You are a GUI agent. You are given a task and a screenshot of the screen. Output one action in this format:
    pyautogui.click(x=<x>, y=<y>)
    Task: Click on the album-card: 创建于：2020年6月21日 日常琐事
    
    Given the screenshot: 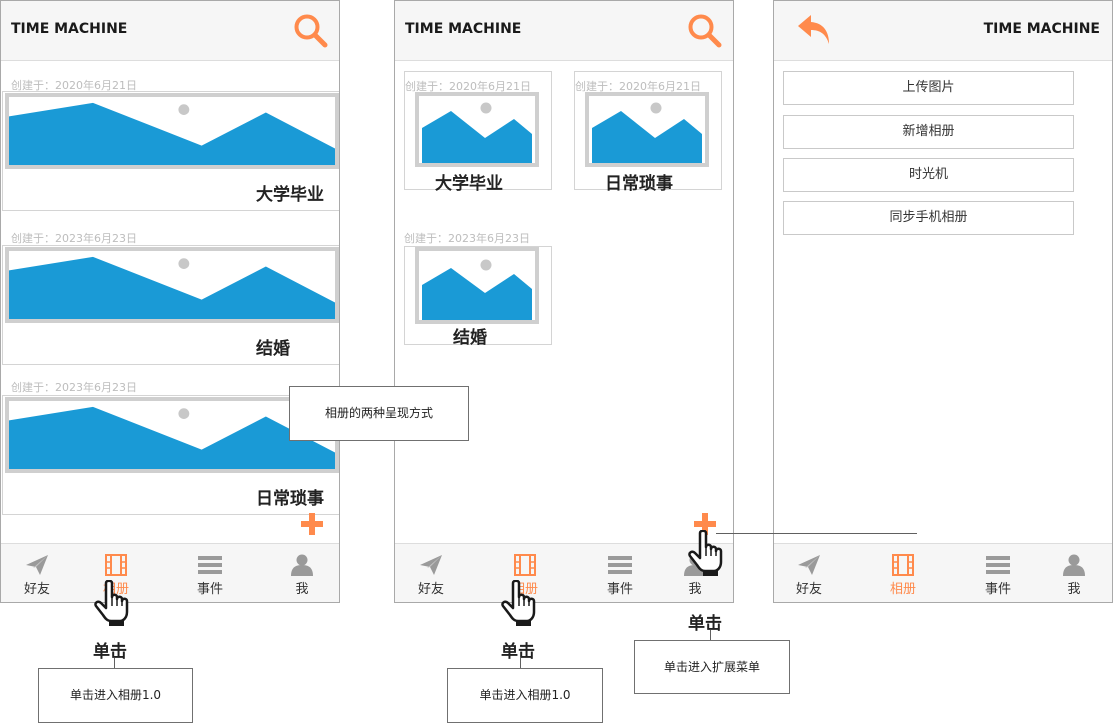 What is the action you would take?
    pyautogui.click(x=648, y=132)
    